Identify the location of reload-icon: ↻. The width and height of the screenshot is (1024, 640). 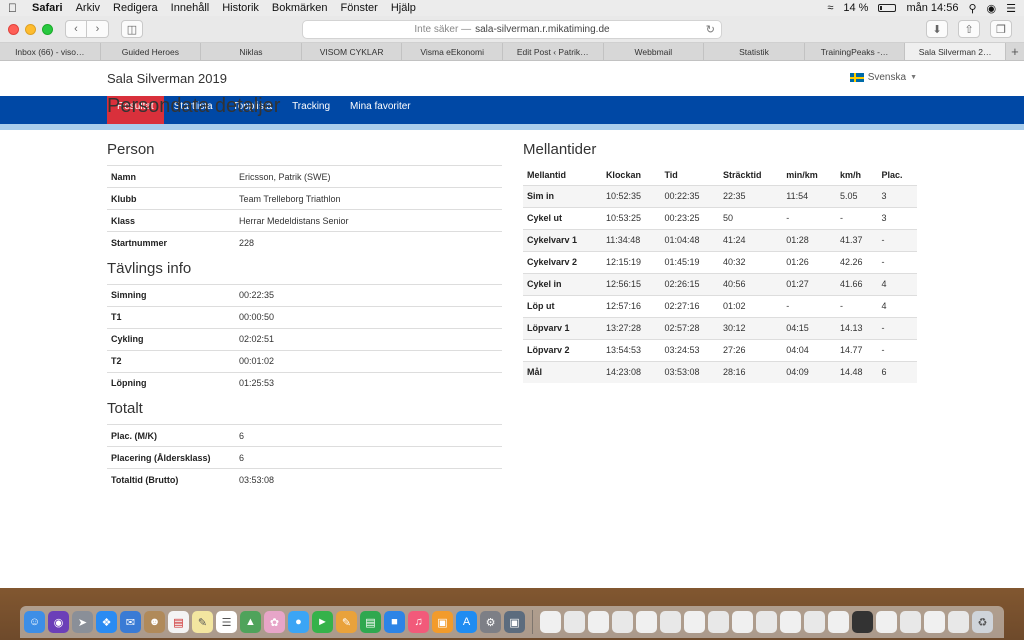
(710, 29).